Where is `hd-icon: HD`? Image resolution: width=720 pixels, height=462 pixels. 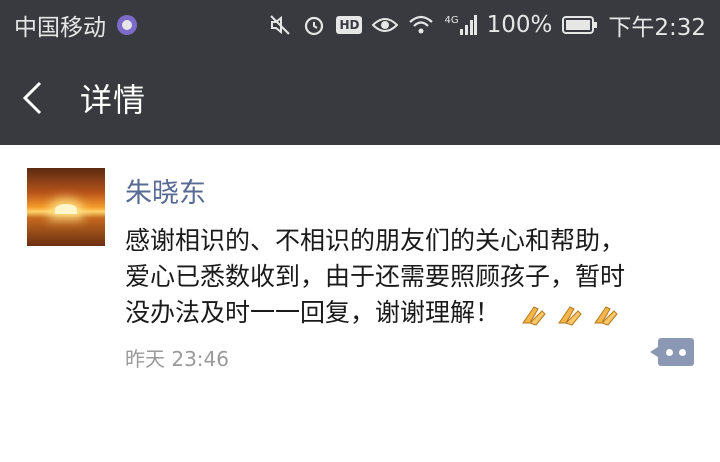 hd-icon: HD is located at coordinates (349, 25).